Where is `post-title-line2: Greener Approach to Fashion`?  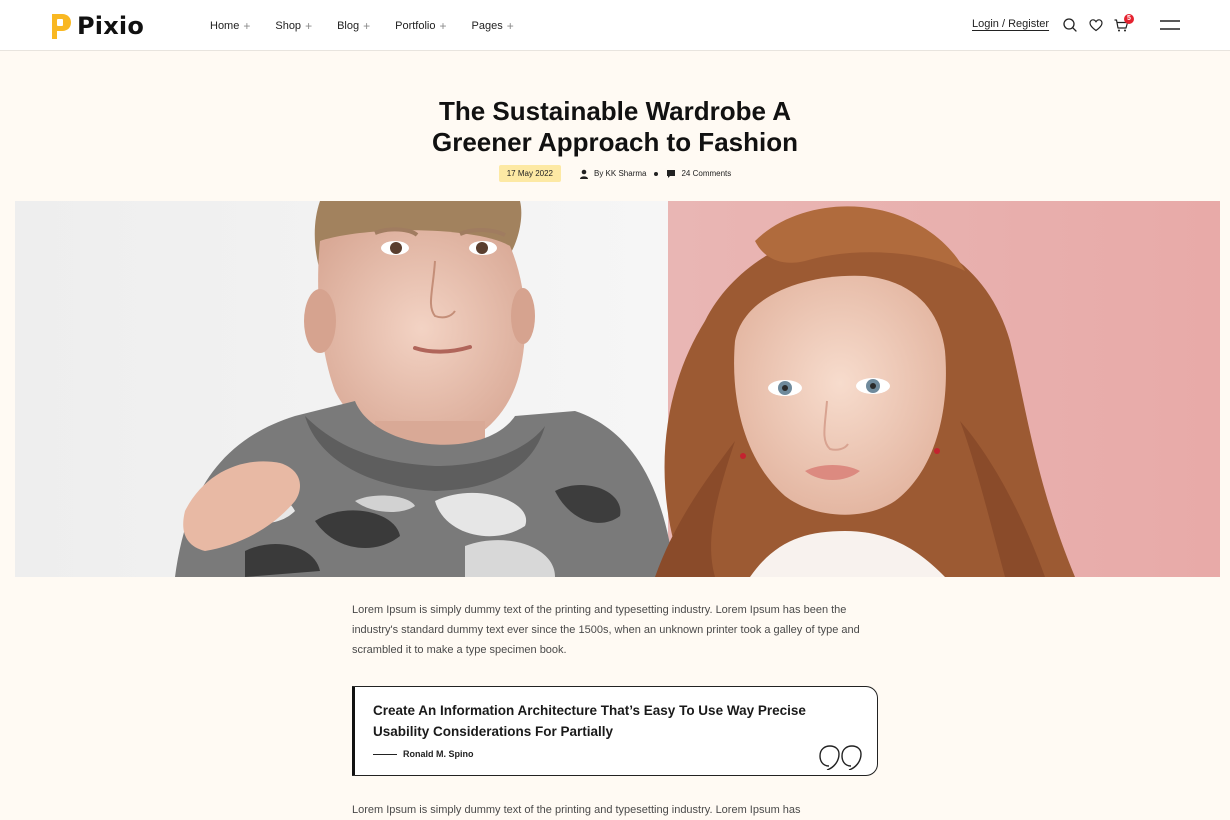 post-title-line2: Greener Approach to Fashion is located at coordinates (615, 142).